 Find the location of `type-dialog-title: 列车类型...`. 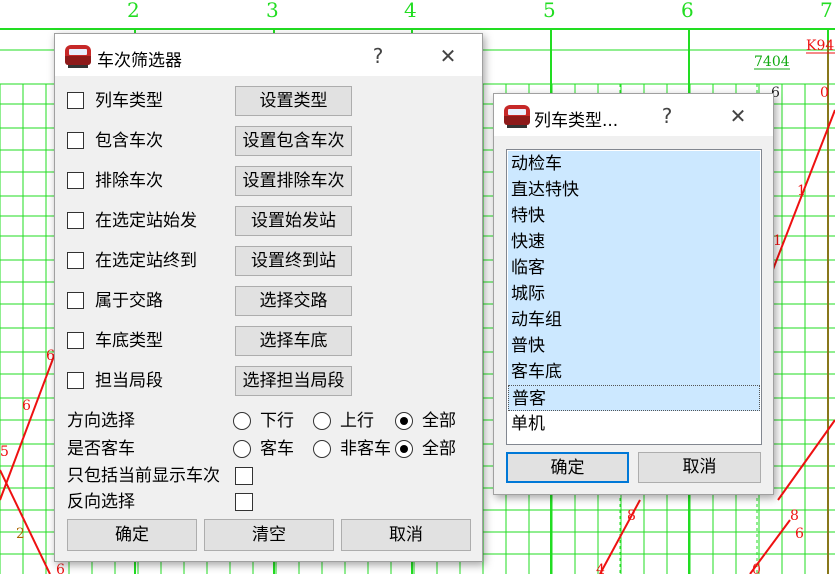

type-dialog-title: 列车类型... is located at coordinates (576, 121).